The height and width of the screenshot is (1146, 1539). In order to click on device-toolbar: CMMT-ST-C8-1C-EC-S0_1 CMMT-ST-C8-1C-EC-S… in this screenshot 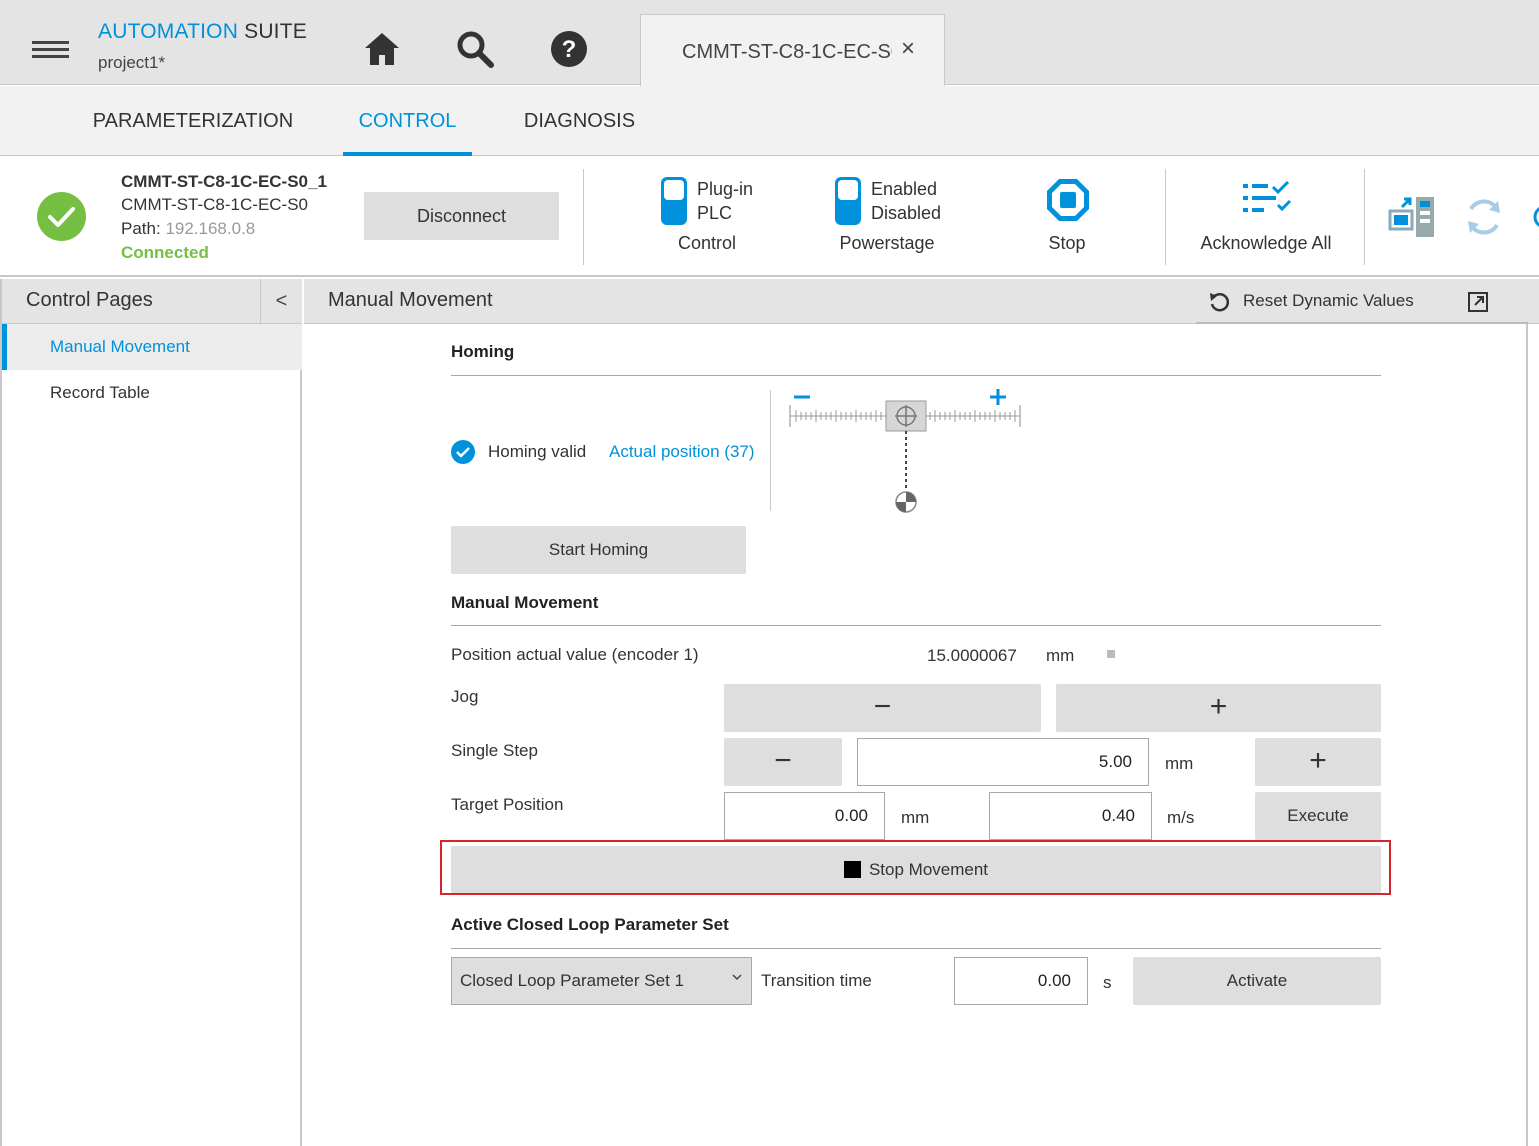, I will do `click(769, 217)`.